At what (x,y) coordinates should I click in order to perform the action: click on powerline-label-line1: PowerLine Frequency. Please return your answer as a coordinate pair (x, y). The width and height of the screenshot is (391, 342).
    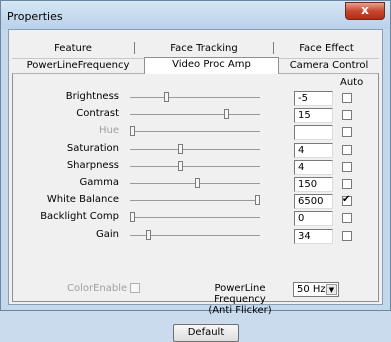
    Looking at the image, I should click on (240, 294).